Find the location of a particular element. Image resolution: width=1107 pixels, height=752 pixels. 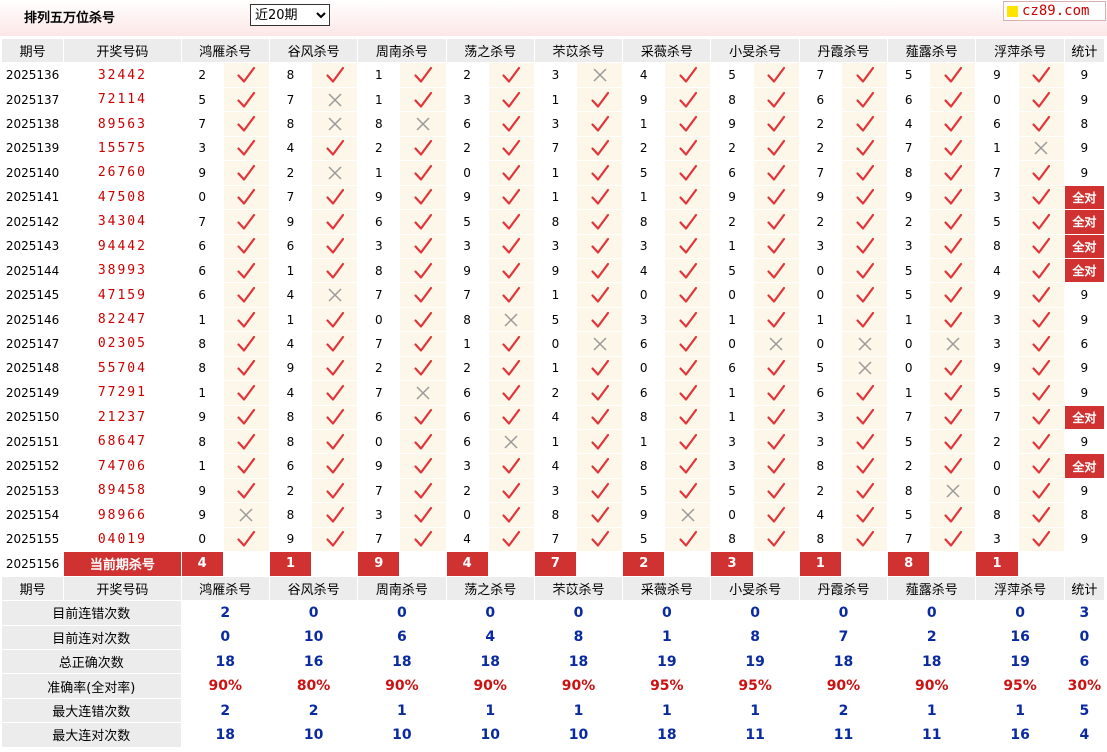

stats-row: 目前连错次数 2 0 0 0 0 0 0 0 0 0 3 is located at coordinates (553, 613).